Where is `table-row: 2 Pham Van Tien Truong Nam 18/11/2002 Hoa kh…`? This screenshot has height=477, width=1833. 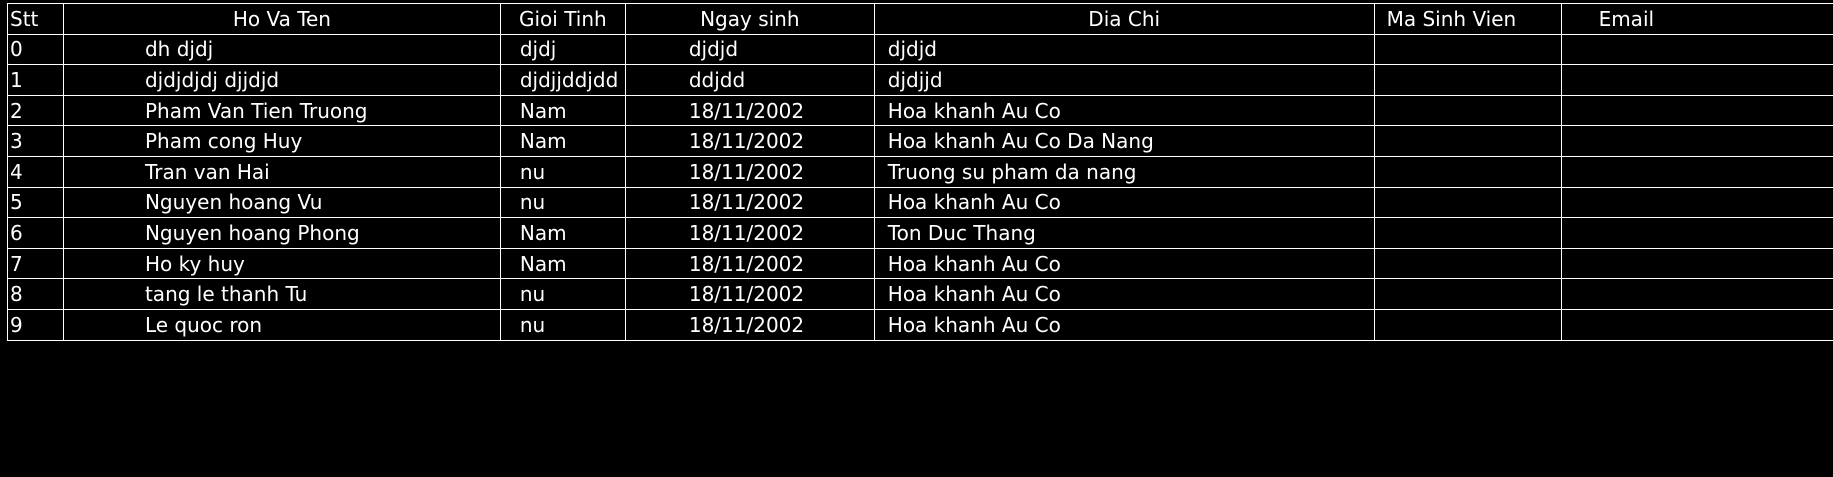 table-row: 2 Pham Van Tien Truong Nam 18/11/2002 Hoa kh… is located at coordinates (920, 110).